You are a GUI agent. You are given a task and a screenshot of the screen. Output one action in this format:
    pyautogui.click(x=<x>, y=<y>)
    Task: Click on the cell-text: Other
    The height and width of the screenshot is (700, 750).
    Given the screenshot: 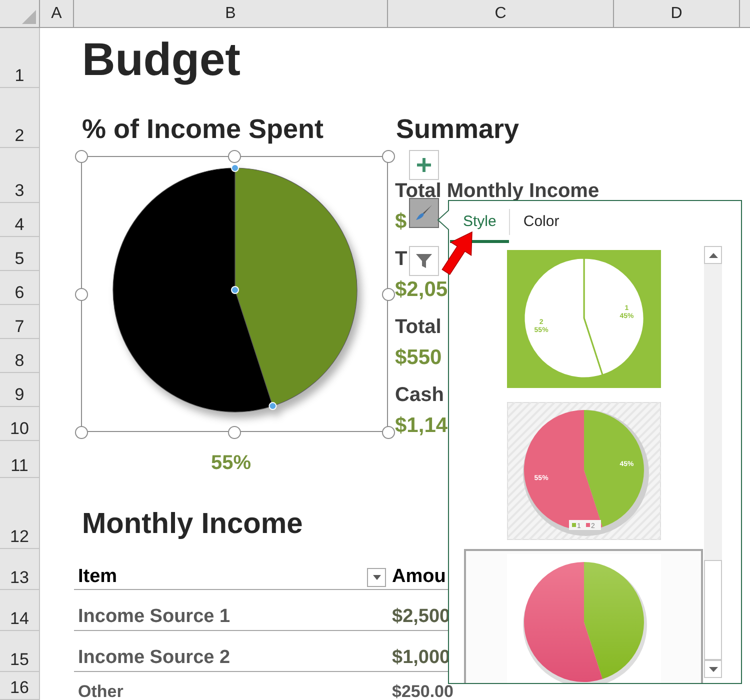 What is the action you would take?
    pyautogui.click(x=101, y=691)
    